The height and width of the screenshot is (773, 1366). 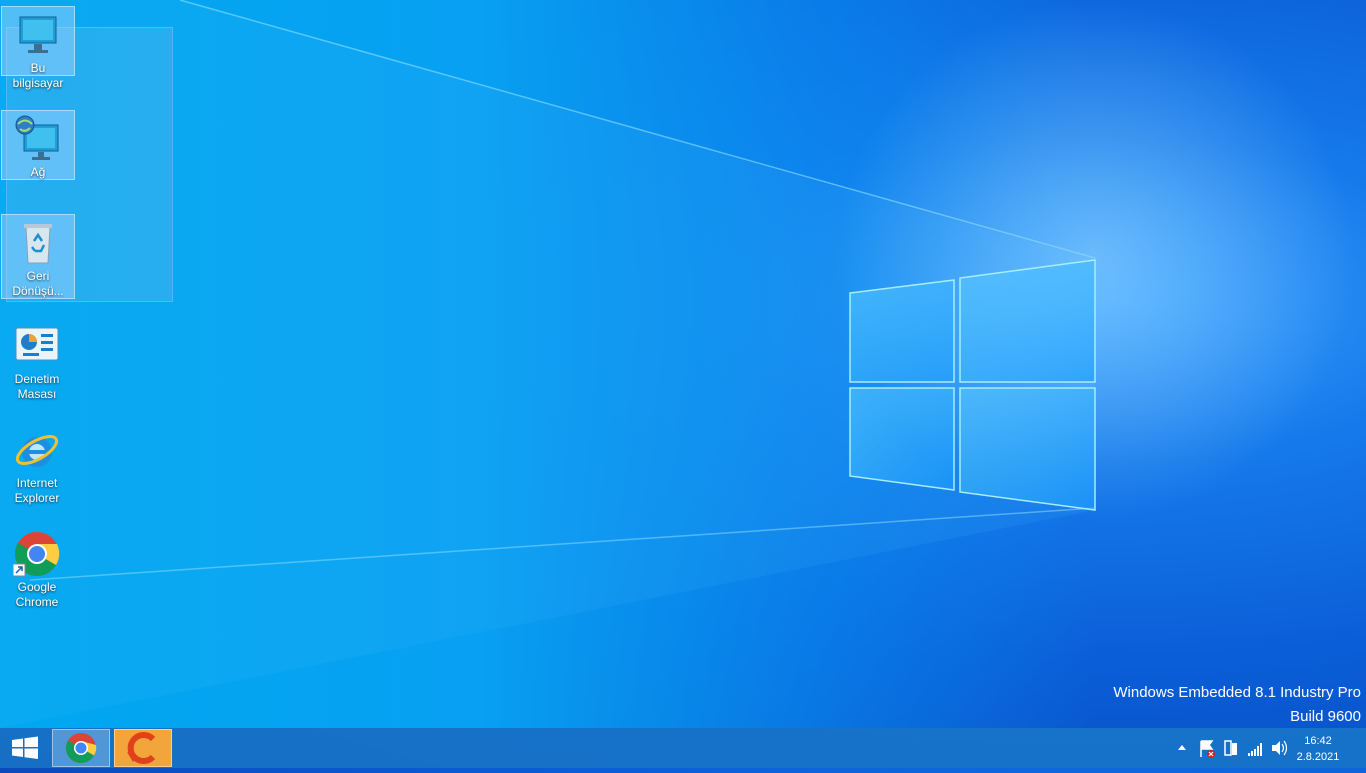 I want to click on action-center-button, so click(x=1207, y=748).